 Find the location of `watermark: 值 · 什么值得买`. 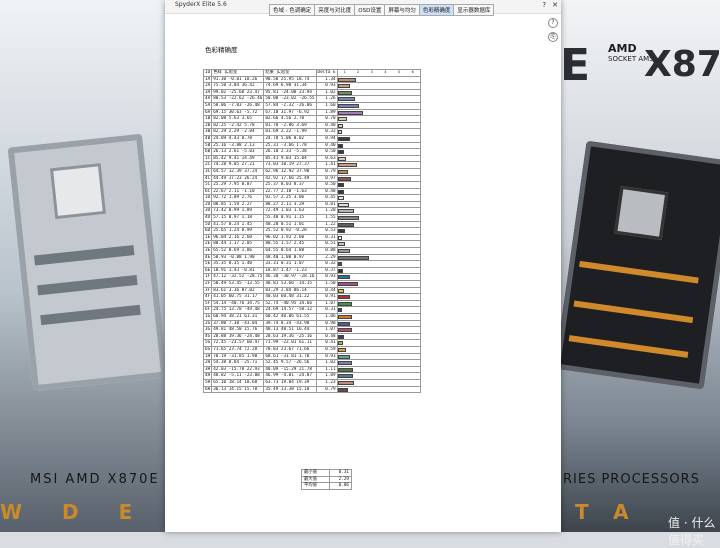

watermark: 值 · 什么值得买 is located at coordinates (692, 531).